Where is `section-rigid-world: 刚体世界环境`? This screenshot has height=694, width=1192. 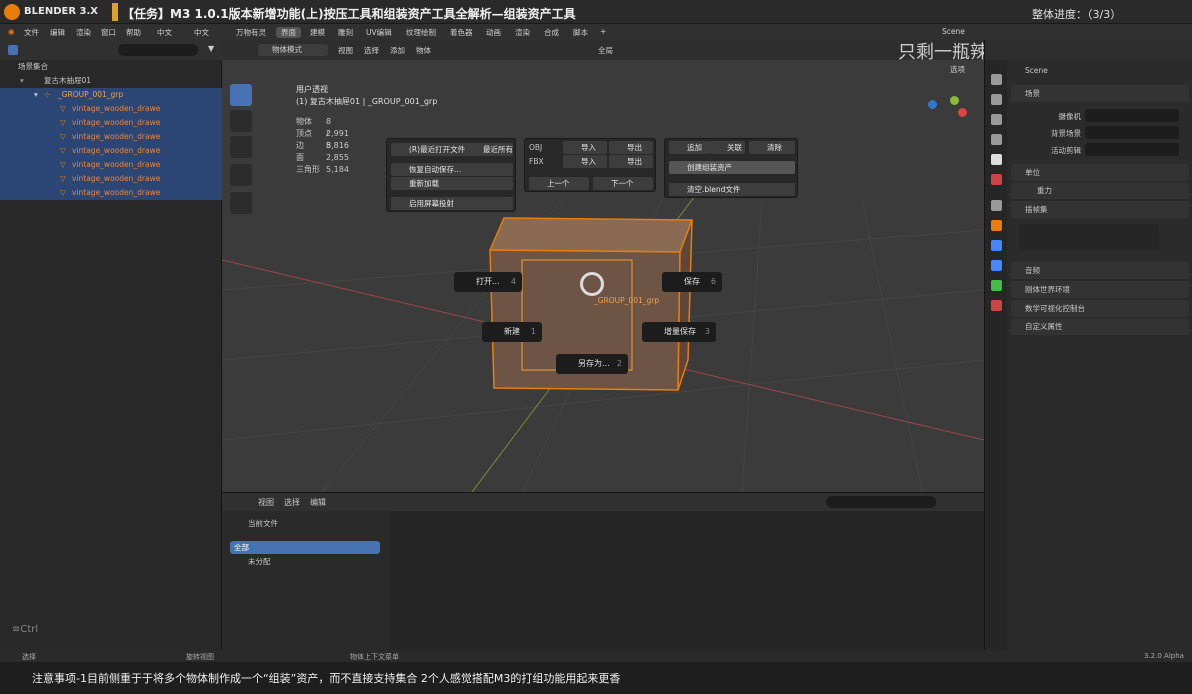
section-rigid-world: 刚体世界环境 is located at coordinates (1100, 289).